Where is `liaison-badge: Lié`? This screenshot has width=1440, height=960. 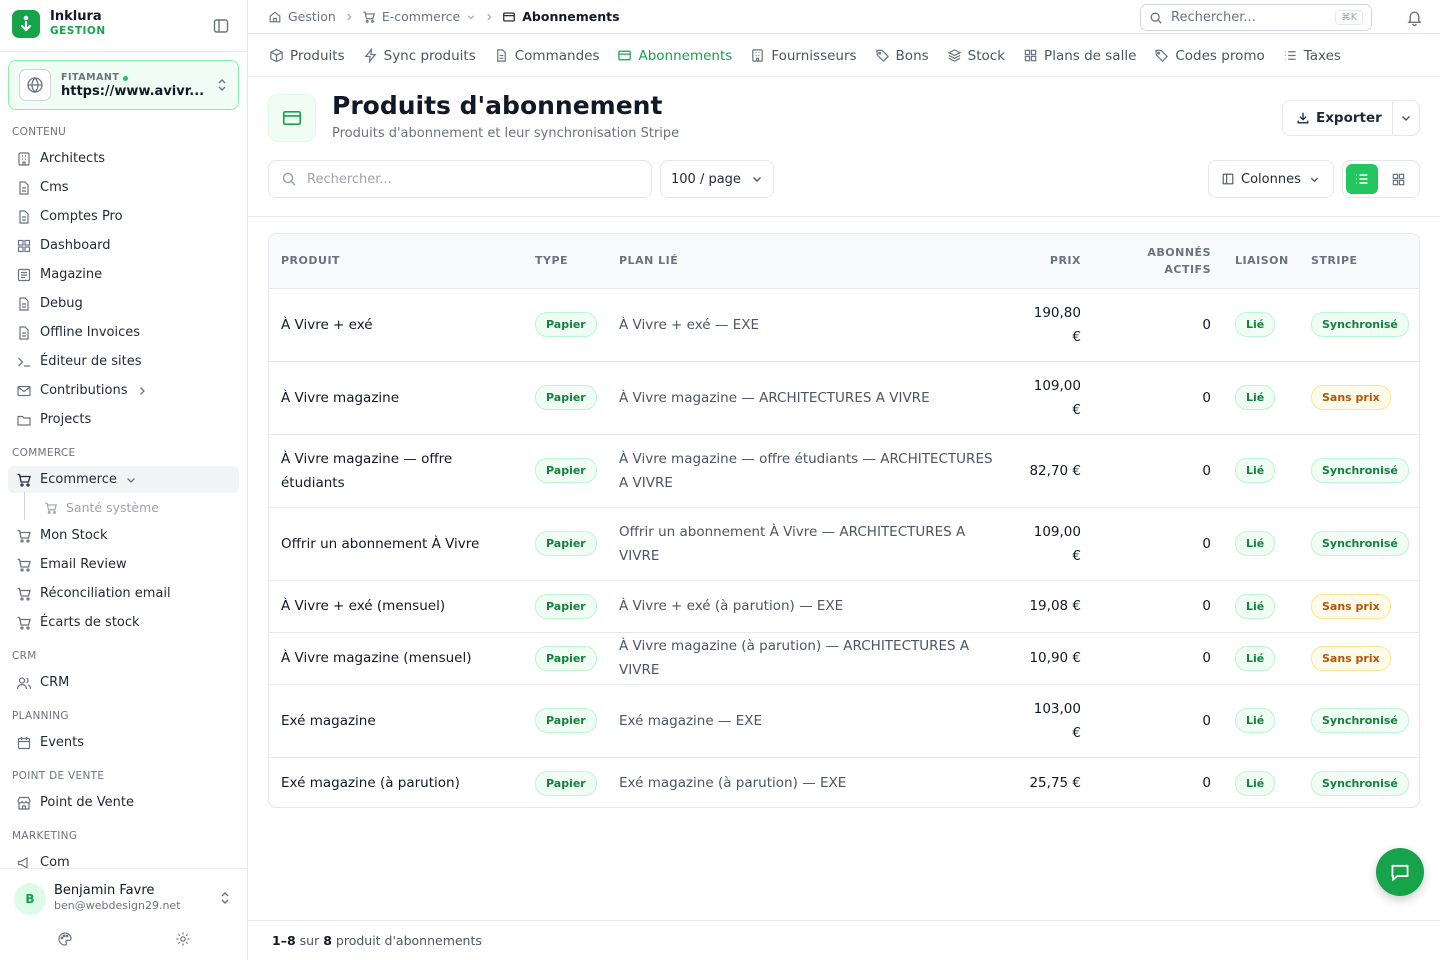 liaison-badge: Lié is located at coordinates (1255, 543).